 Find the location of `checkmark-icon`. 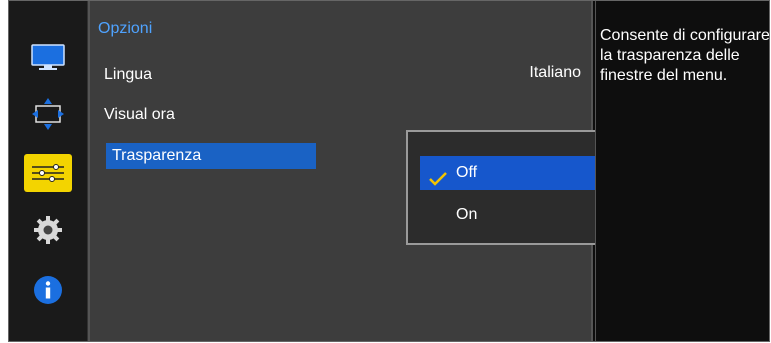

checkmark-icon is located at coordinates (438, 183).